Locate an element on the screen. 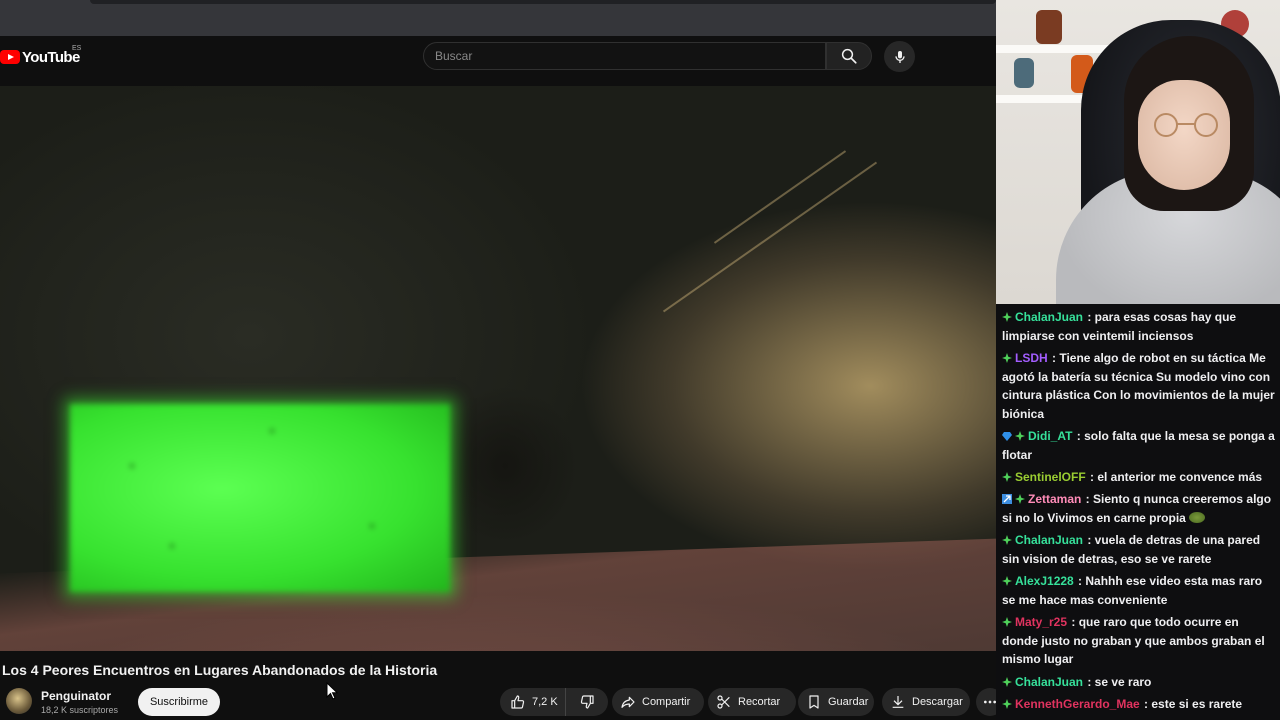 Image resolution: width=1280 pixels, height=720 pixels. subscriber-count: 18,2 K suscriptores is located at coordinates (80, 710).